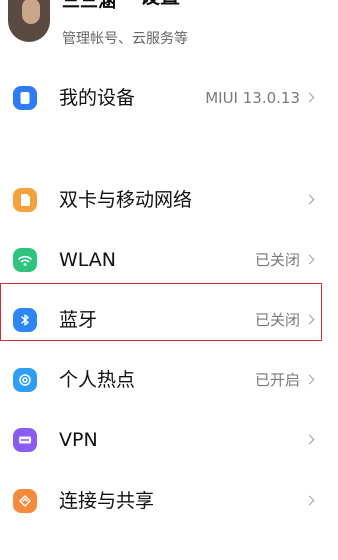 The width and height of the screenshot is (338, 560). I want to click on sim-card-icon, so click(25, 200).